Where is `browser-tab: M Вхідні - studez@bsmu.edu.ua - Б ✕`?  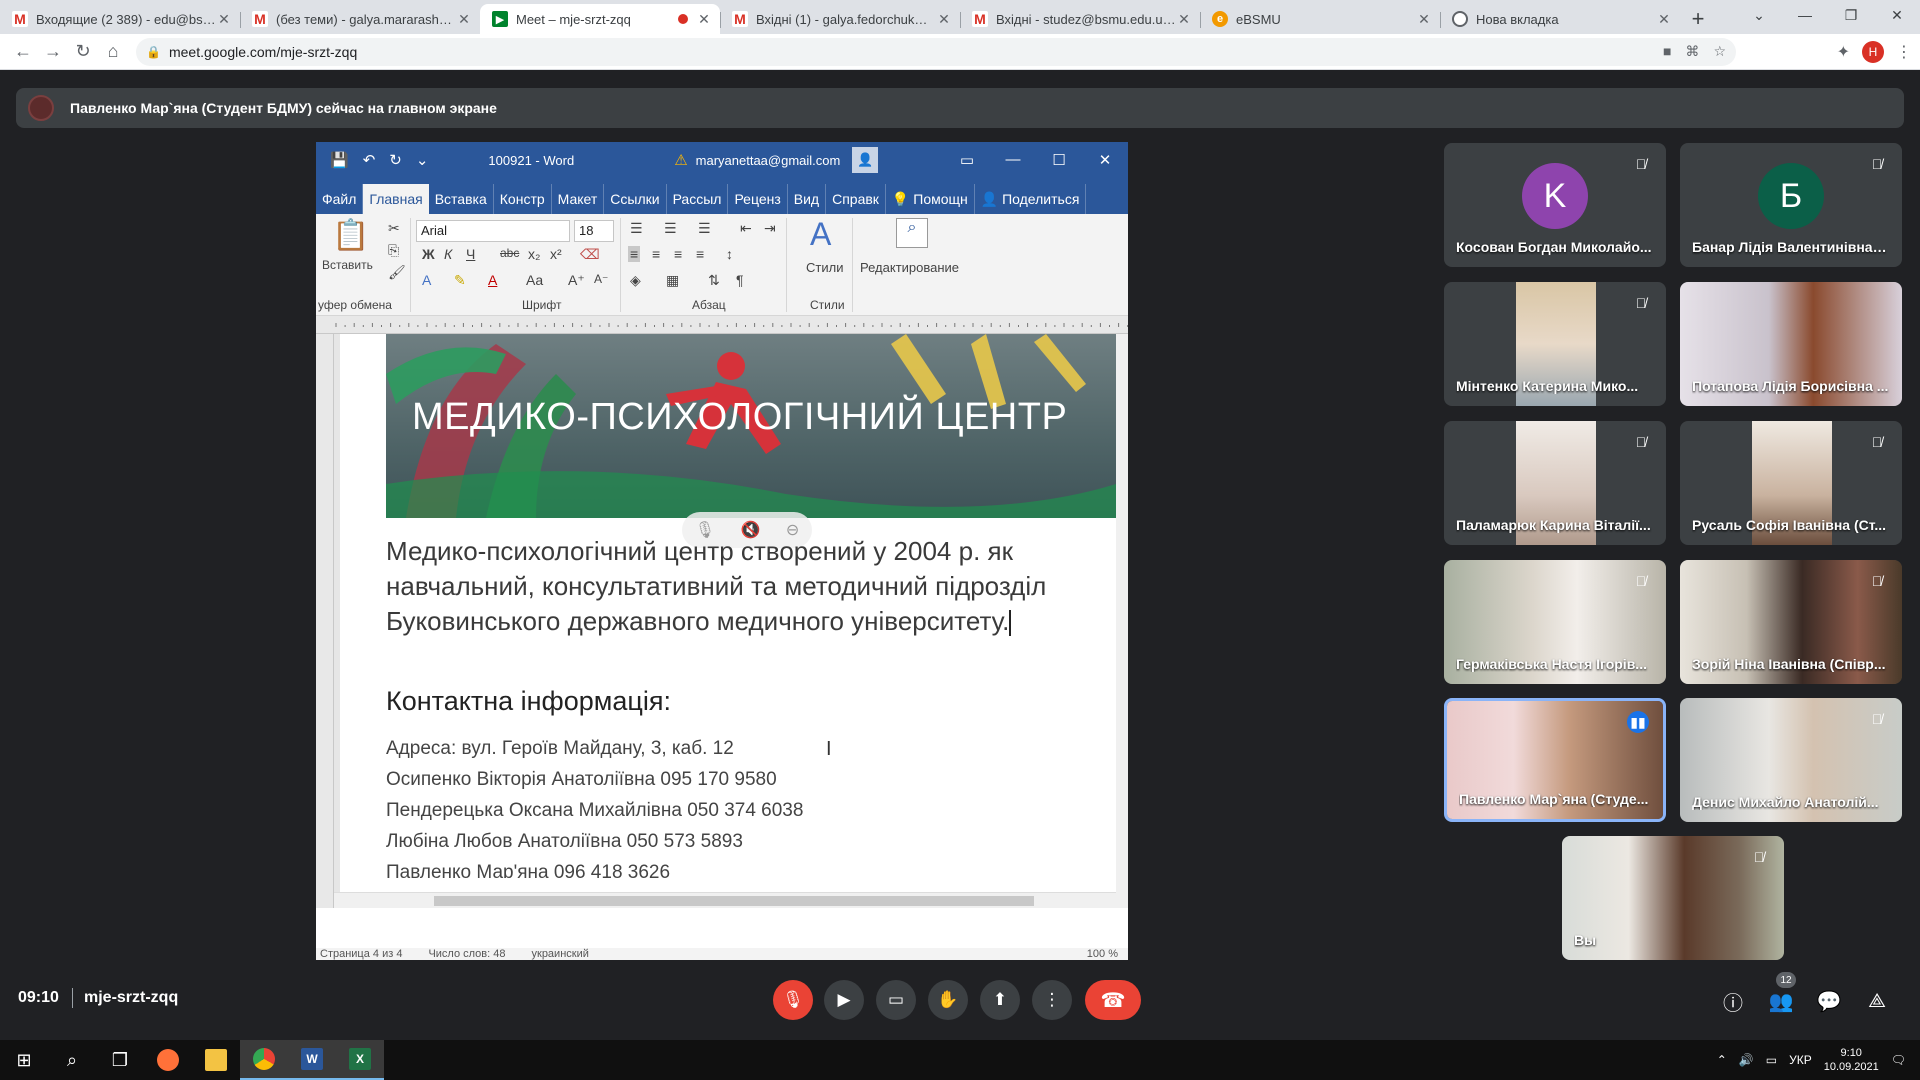
browser-tab: M Вхідні - studez@bsmu.edu.ua - Б ✕ is located at coordinates (1080, 19).